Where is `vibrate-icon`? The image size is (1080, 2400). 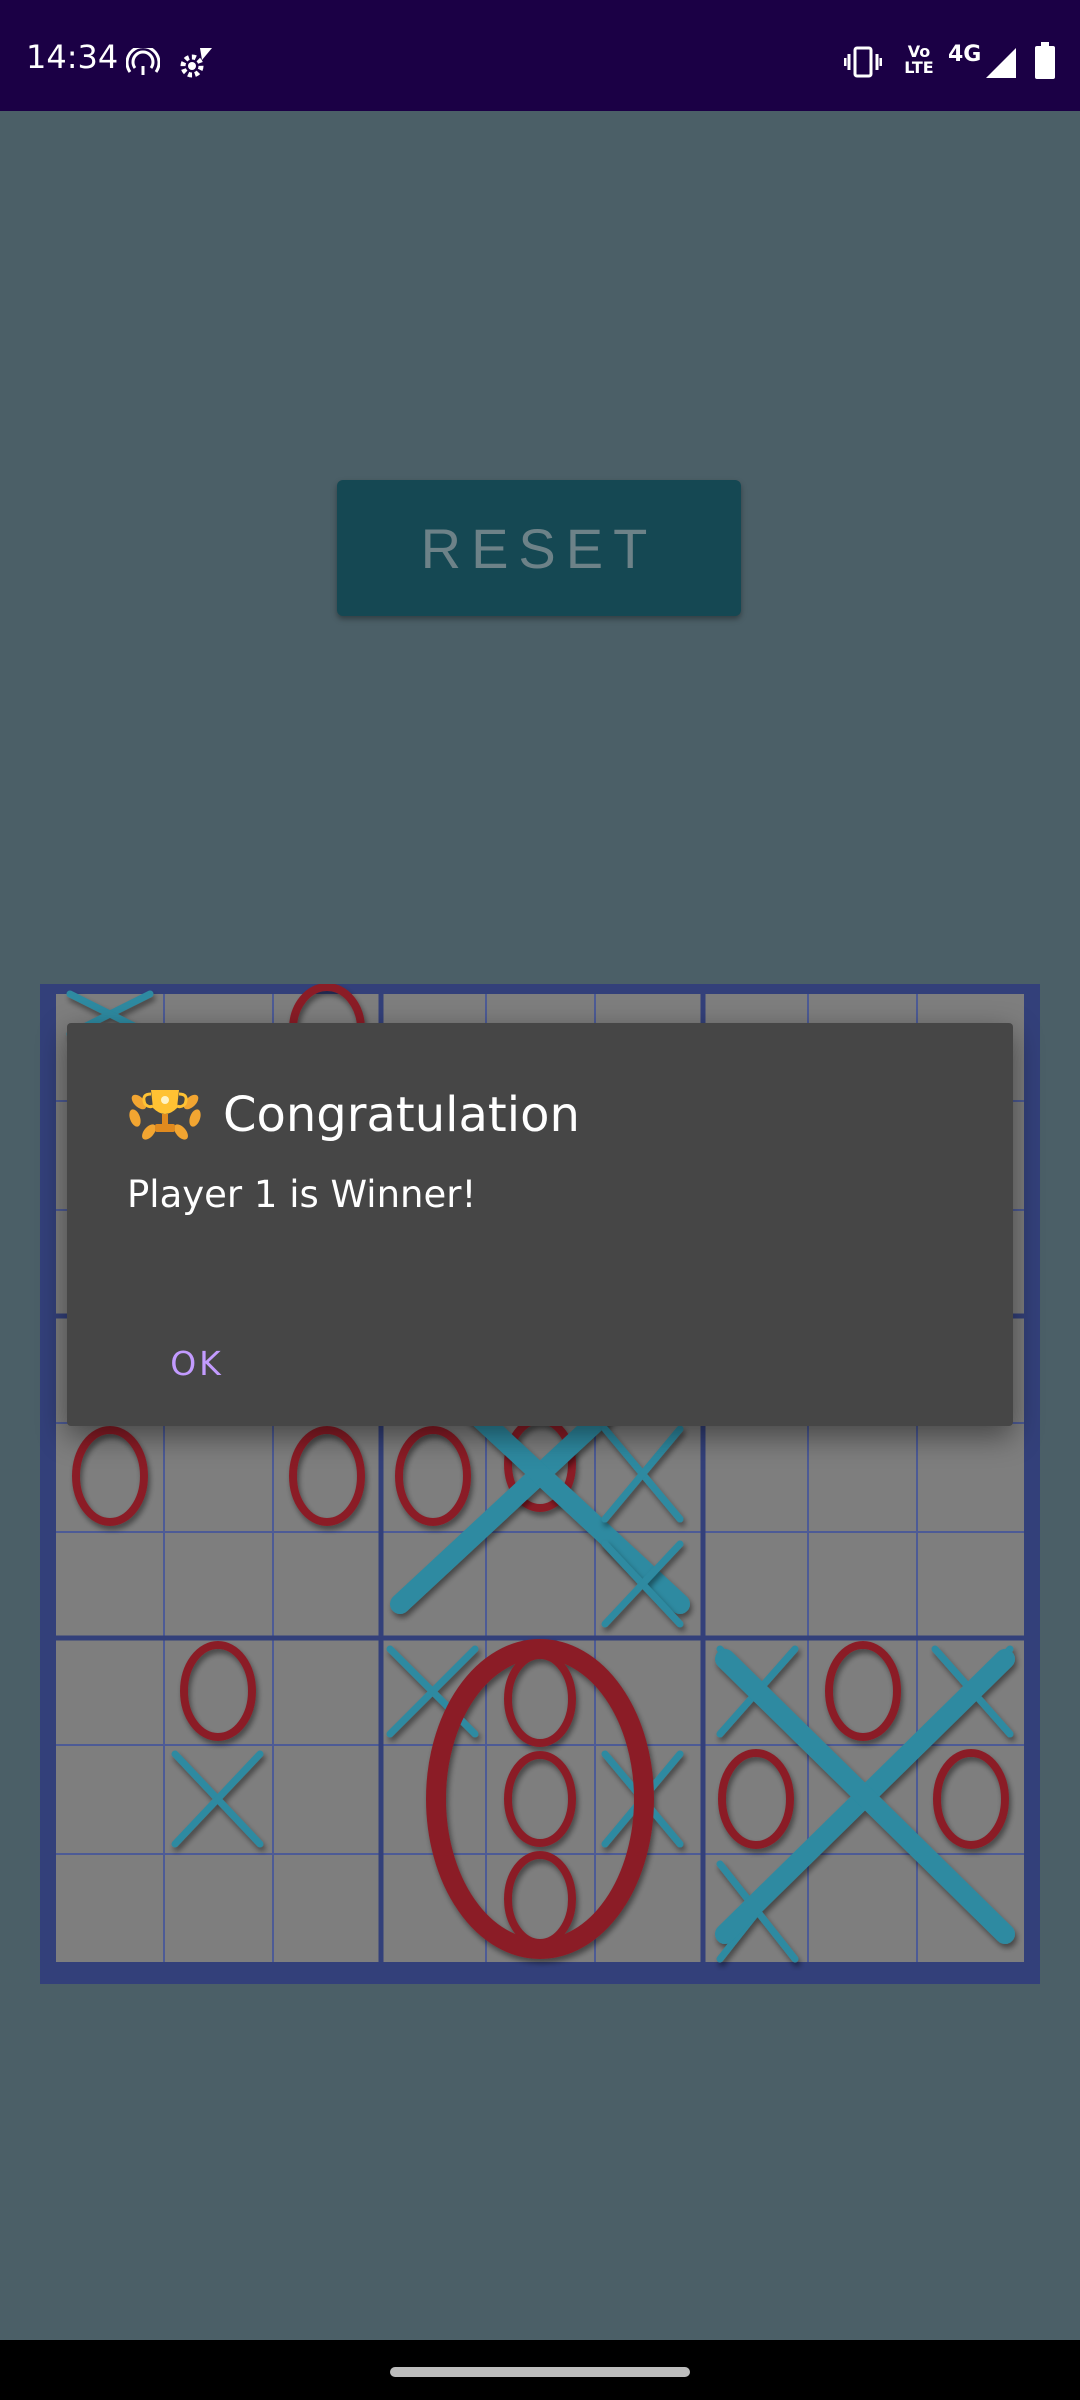
vibrate-icon is located at coordinates (863, 64).